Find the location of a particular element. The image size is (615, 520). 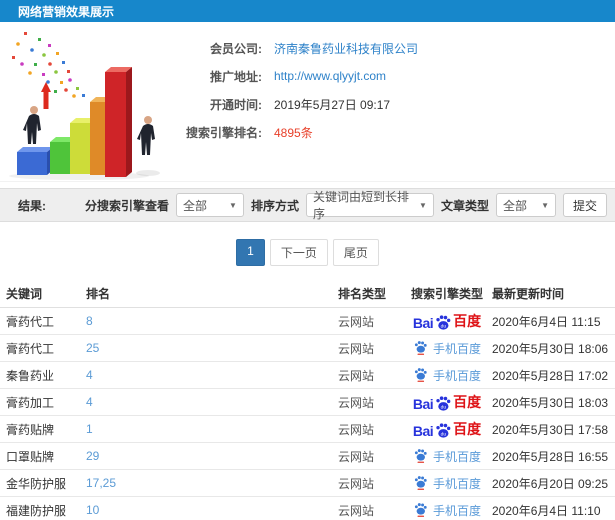

updated-cell: 2020年5月28日 17:02 is located at coordinates (550, 375).